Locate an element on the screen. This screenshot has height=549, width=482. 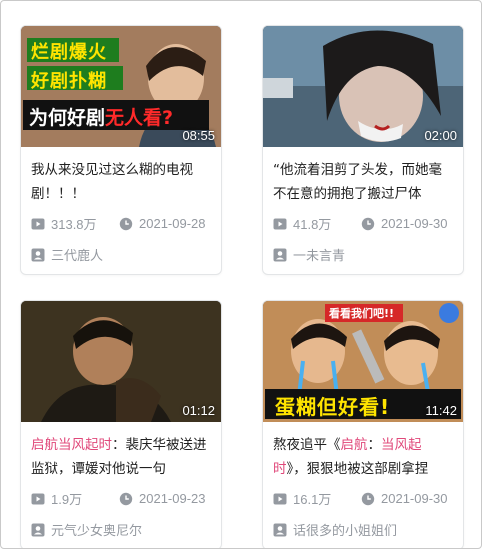
play-count: 16.1万 is located at coordinates (312, 499).